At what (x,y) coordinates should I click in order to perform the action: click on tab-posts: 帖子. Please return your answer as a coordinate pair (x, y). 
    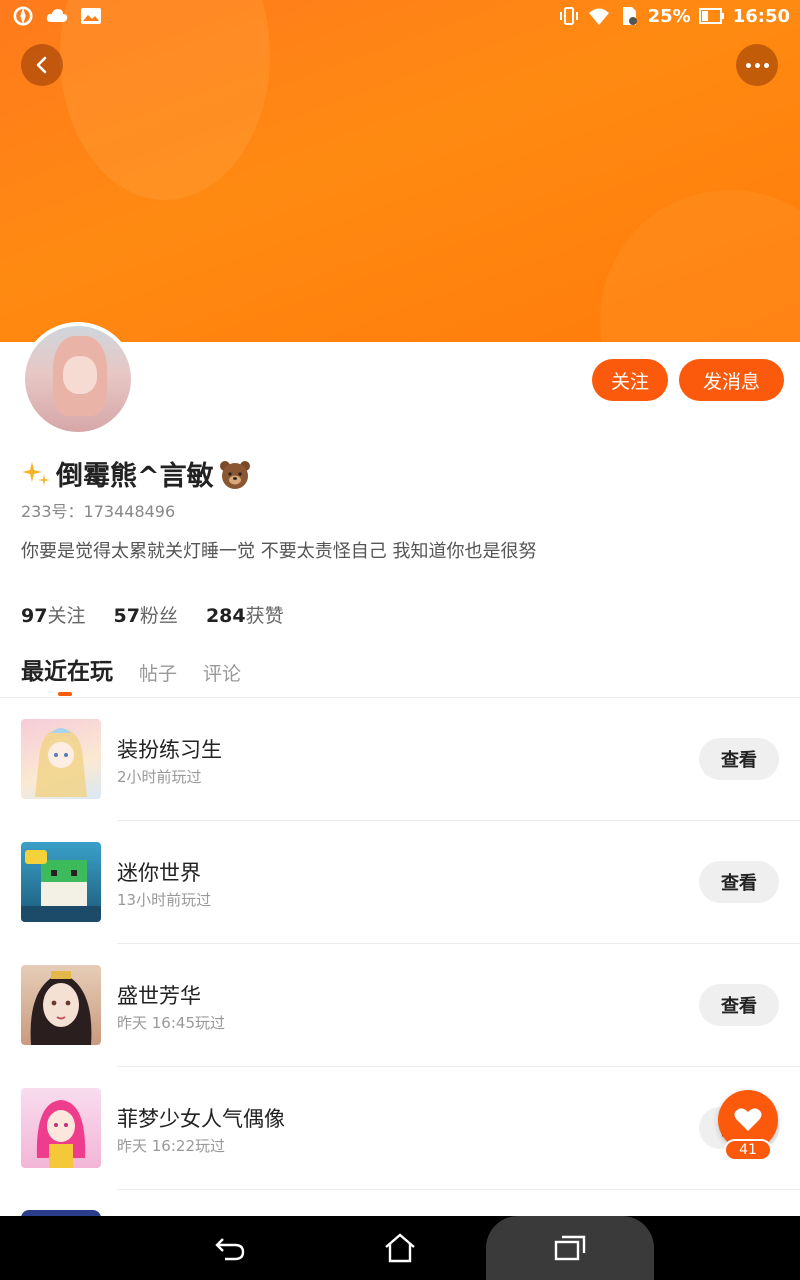
    Looking at the image, I should click on (158, 672).